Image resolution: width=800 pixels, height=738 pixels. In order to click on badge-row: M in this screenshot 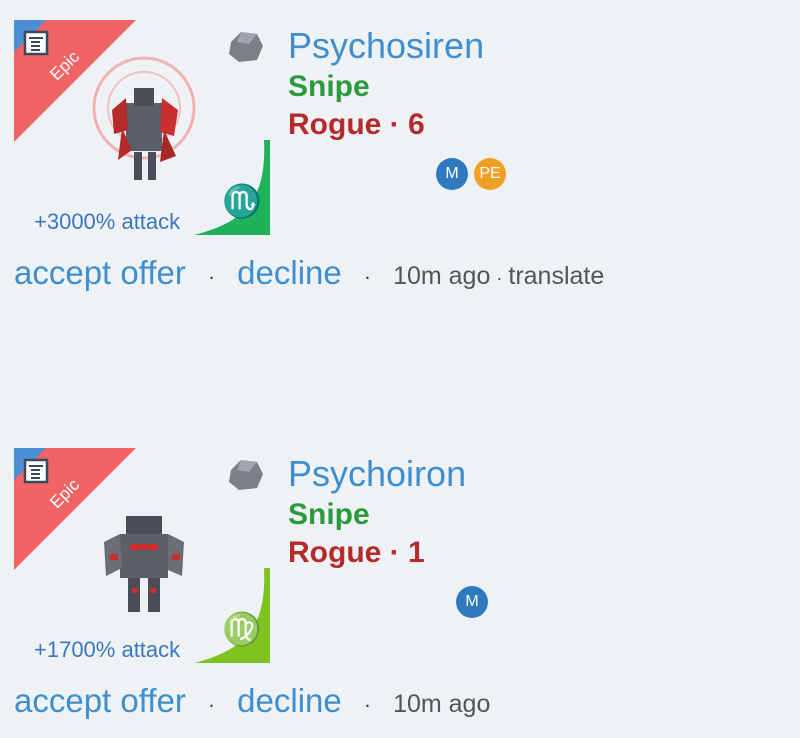, I will do `click(472, 602)`.